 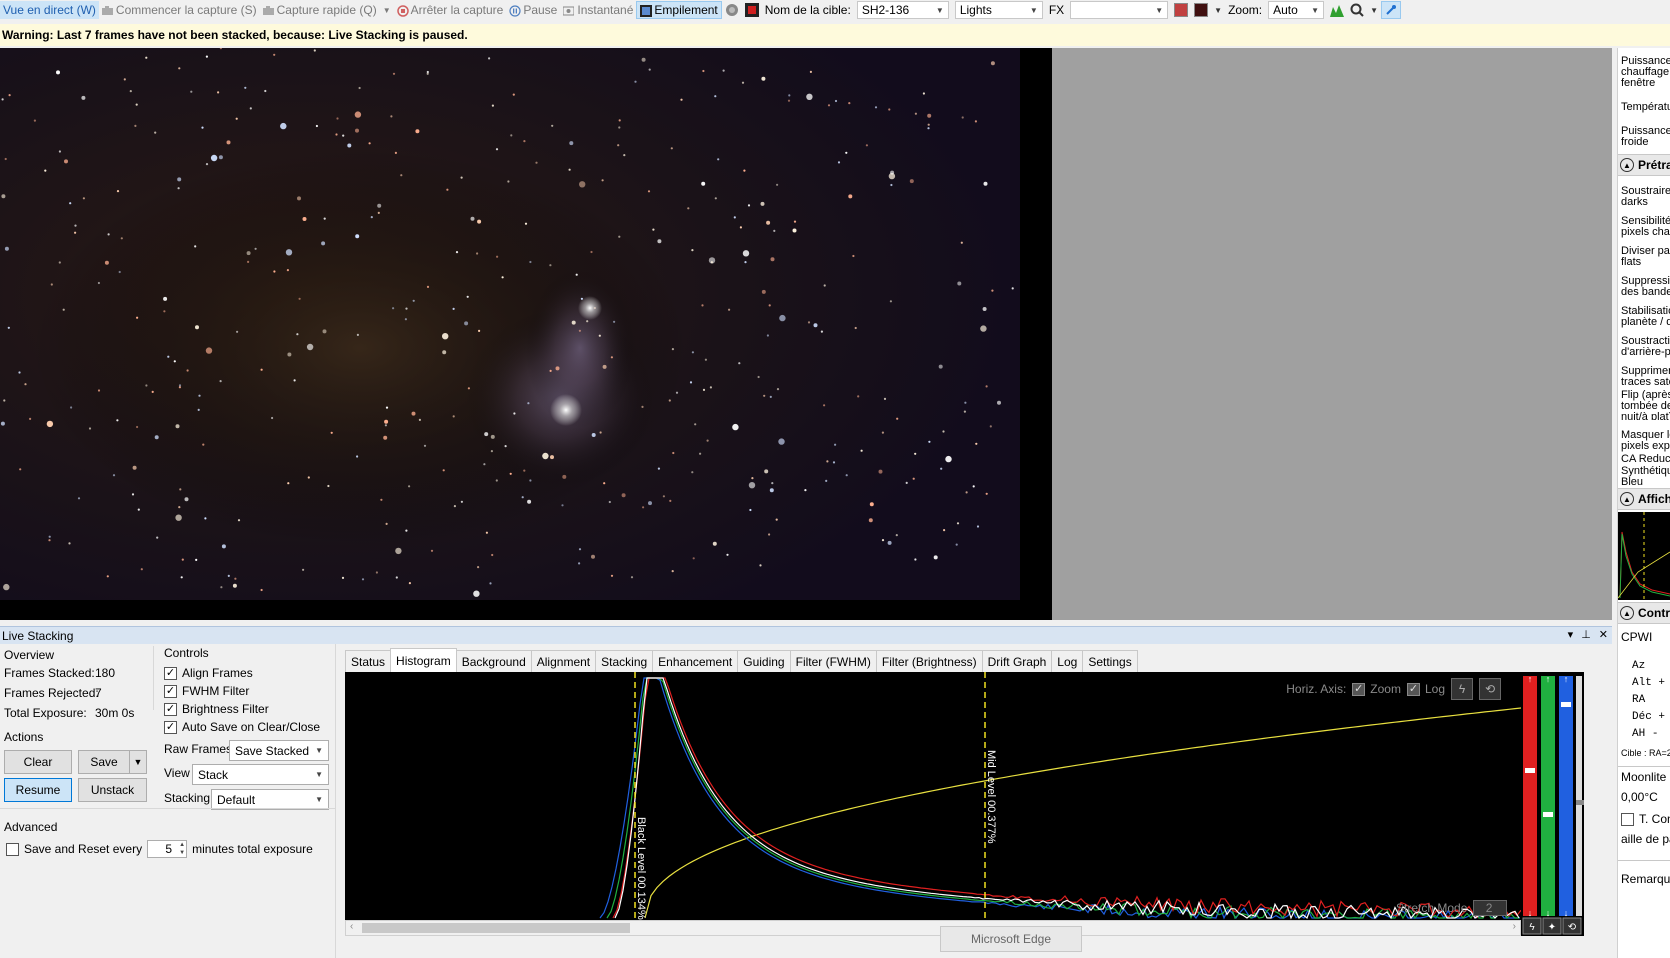 I want to click on red-slider, so click(x=1530, y=796).